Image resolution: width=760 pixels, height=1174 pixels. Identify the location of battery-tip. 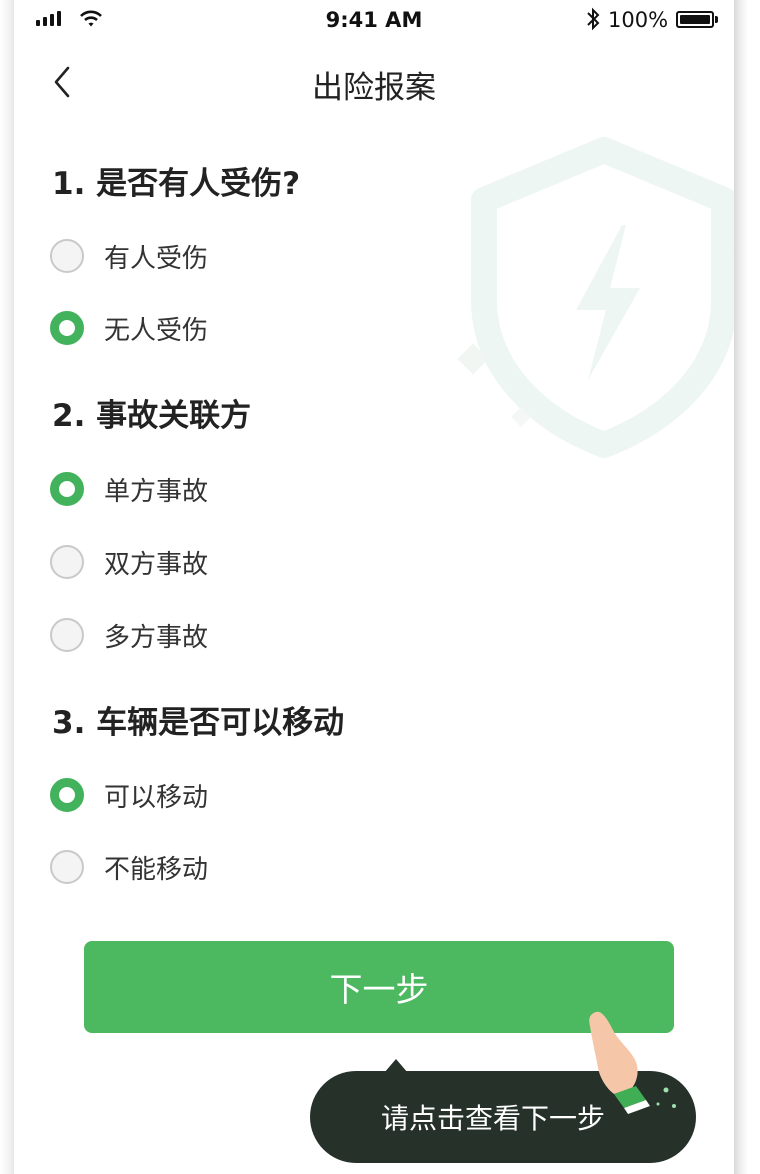
(716, 19).